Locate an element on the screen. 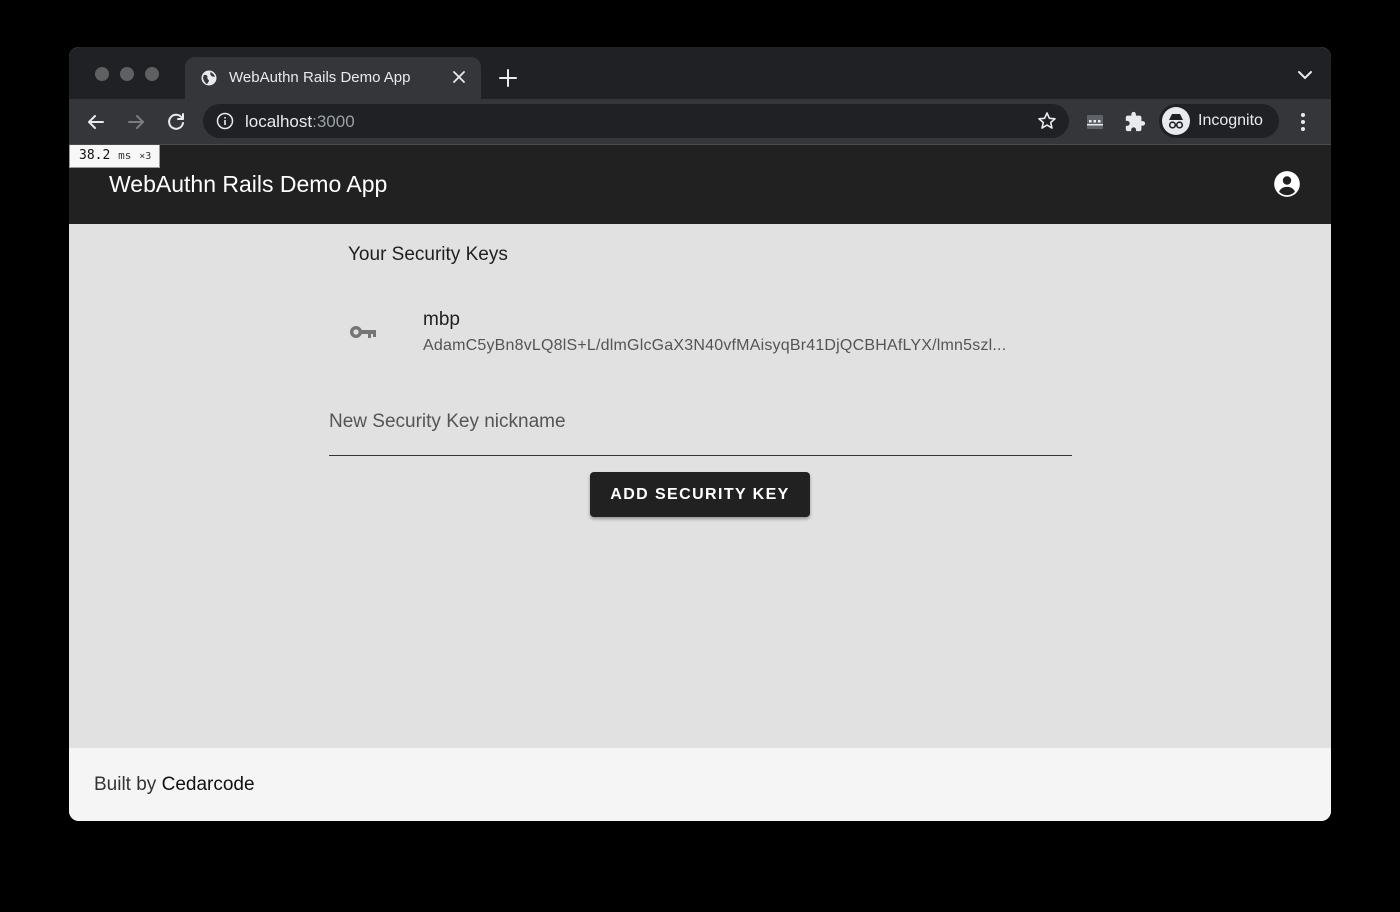 The image size is (1400, 912). tab-strip: WebAuthn Rails Demo App is located at coordinates (700, 73).